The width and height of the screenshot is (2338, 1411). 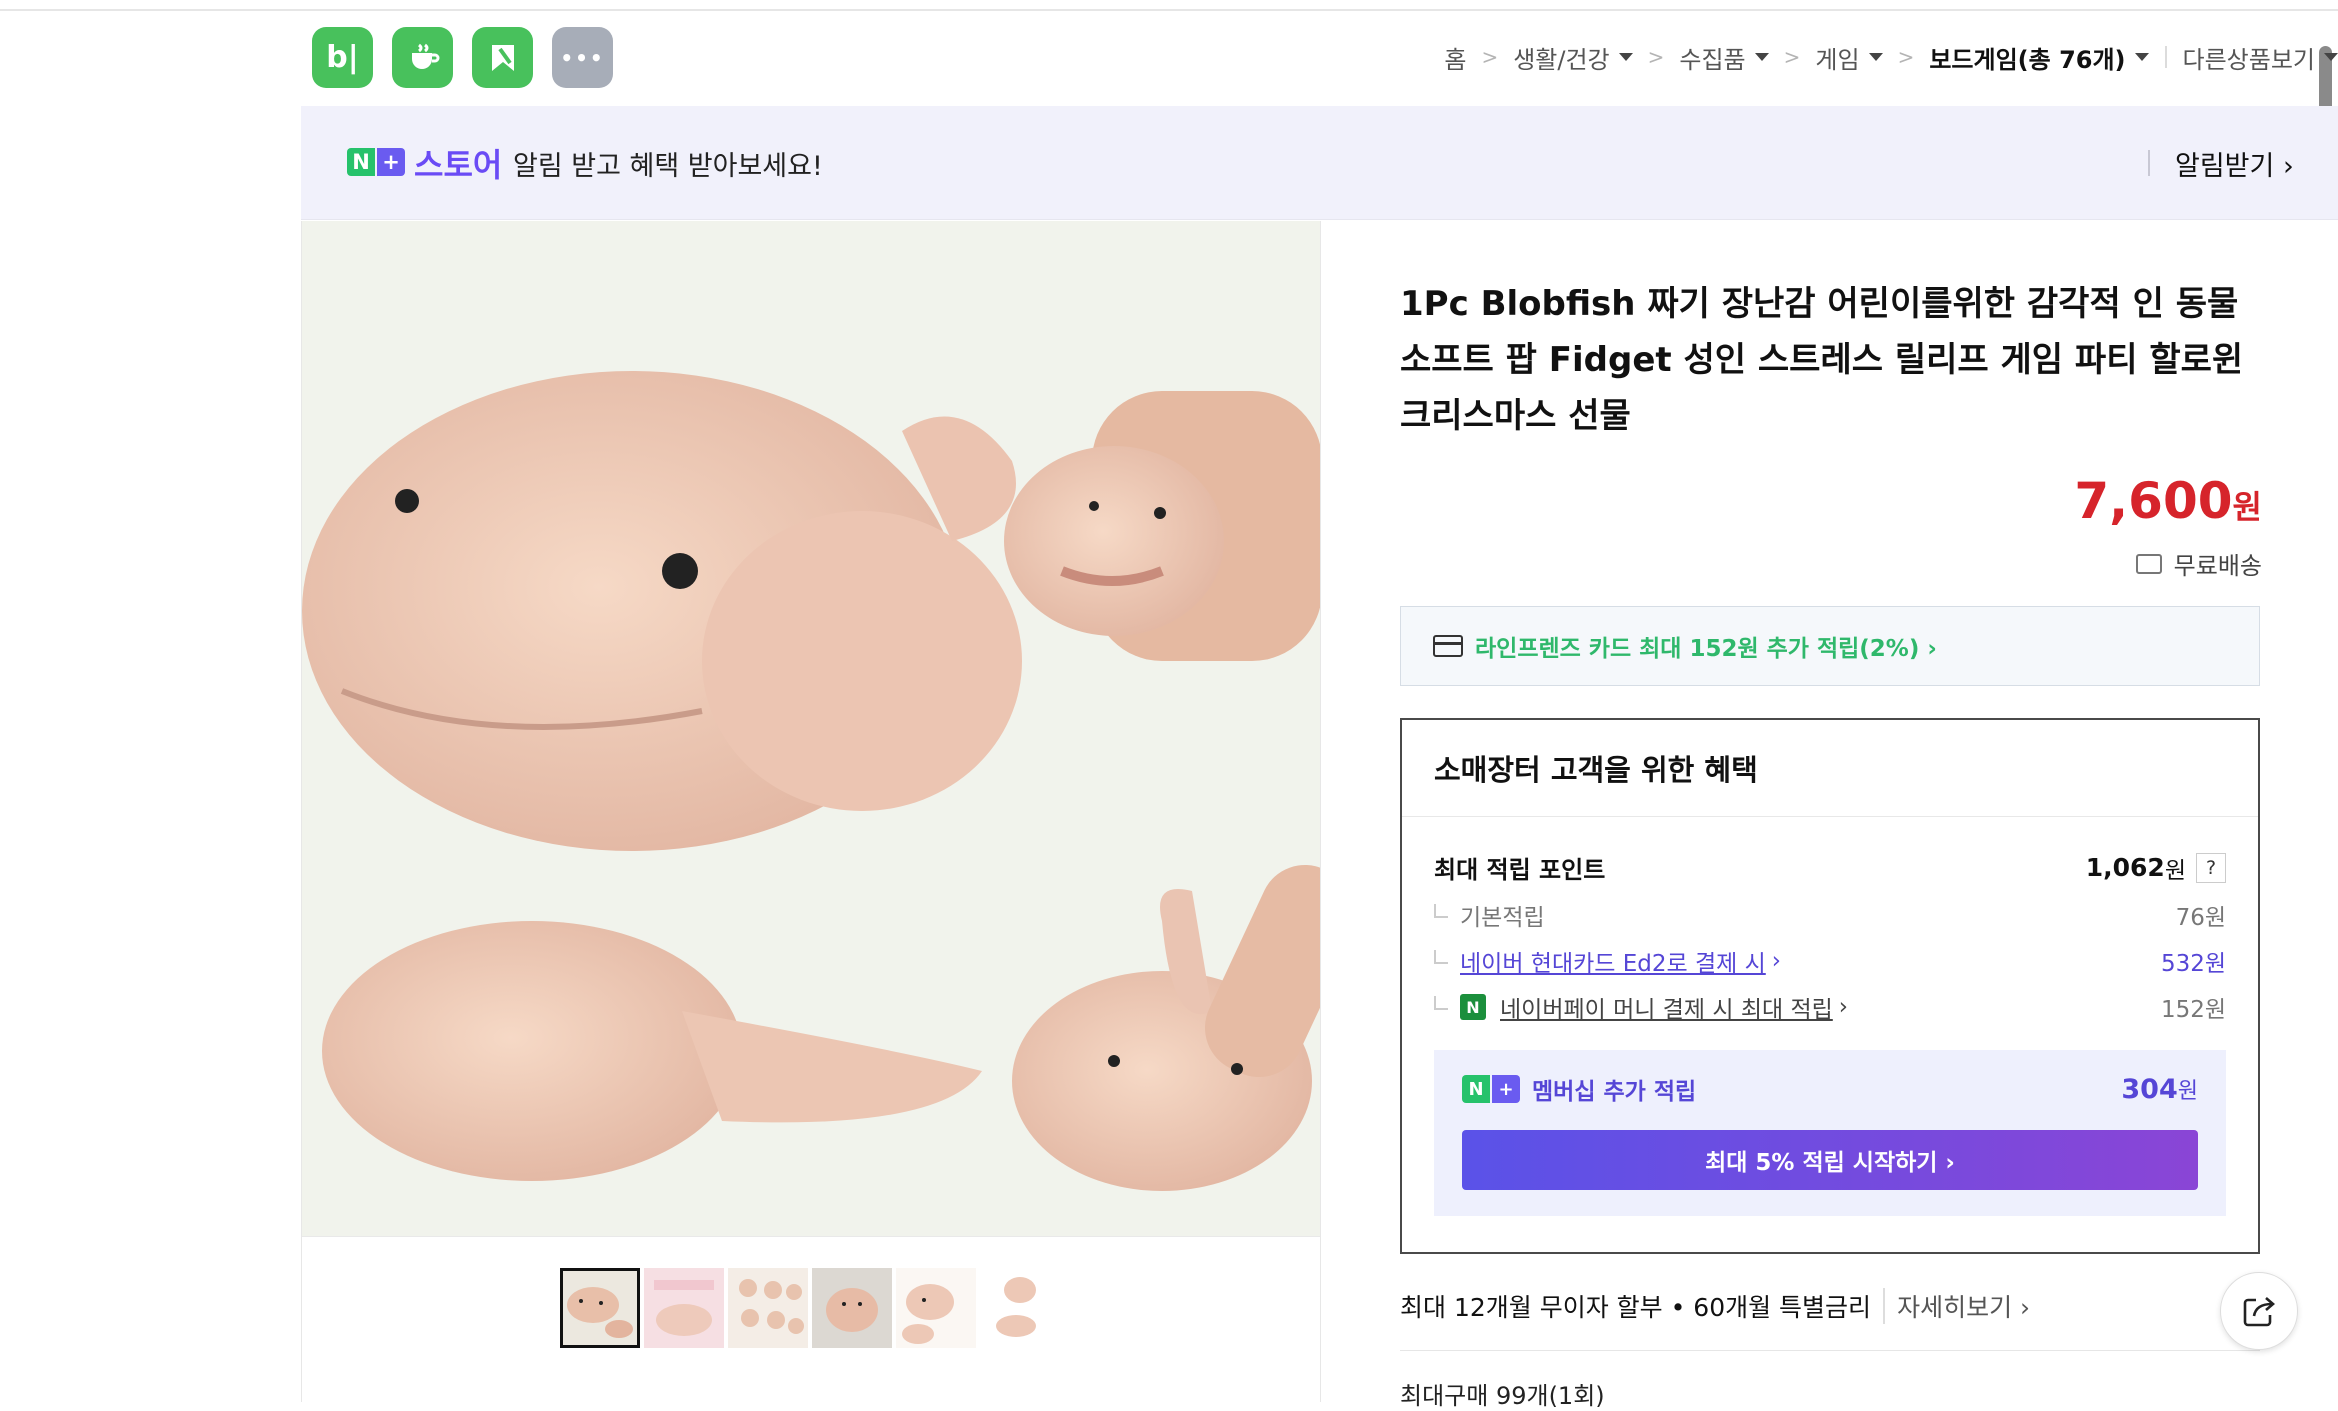 What do you see at coordinates (1502, 918) in the screenshot?
I see `points-row-label: 기본적립` at bounding box center [1502, 918].